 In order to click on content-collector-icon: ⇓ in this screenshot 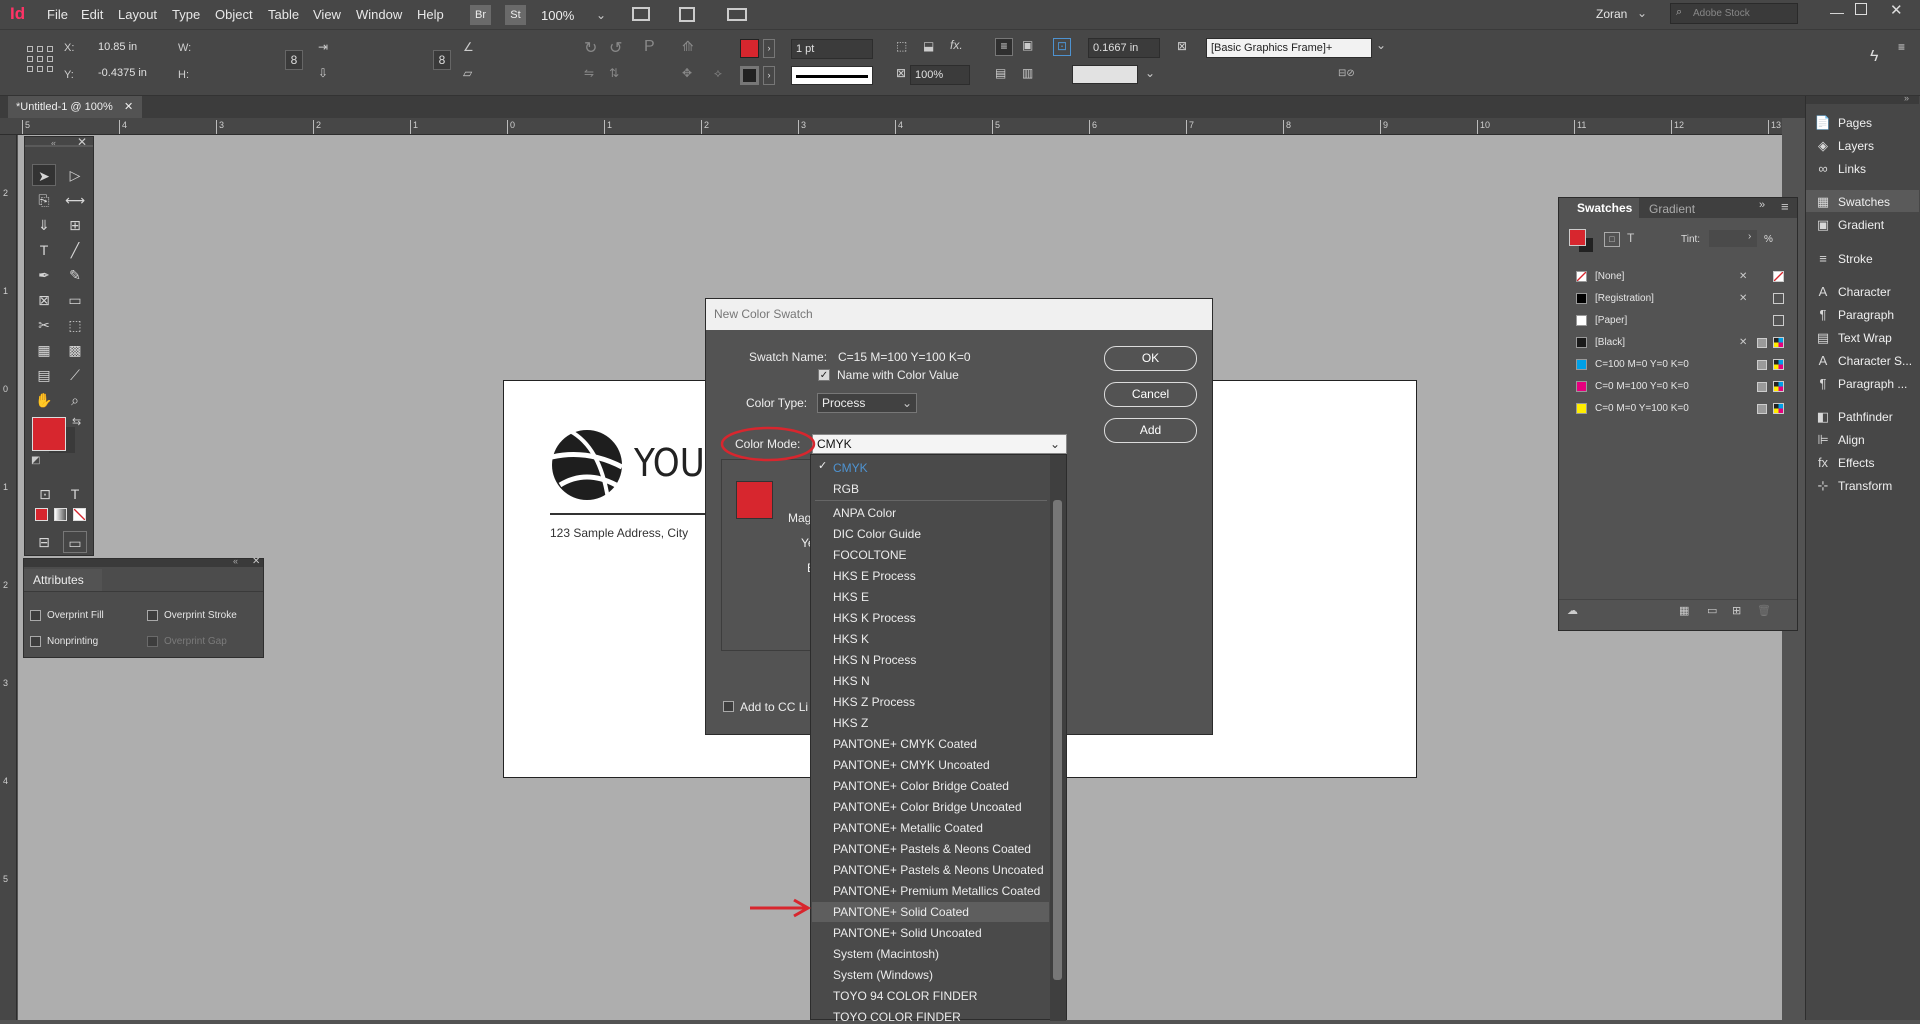, I will do `click(44, 225)`.